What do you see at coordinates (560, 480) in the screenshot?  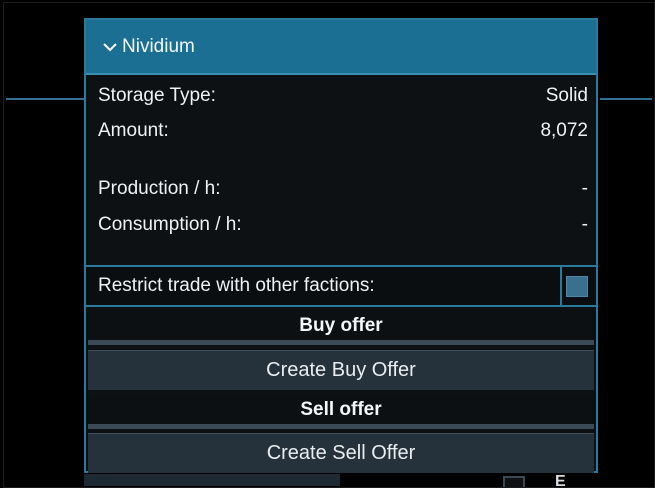 I see `background-partial-label: E` at bounding box center [560, 480].